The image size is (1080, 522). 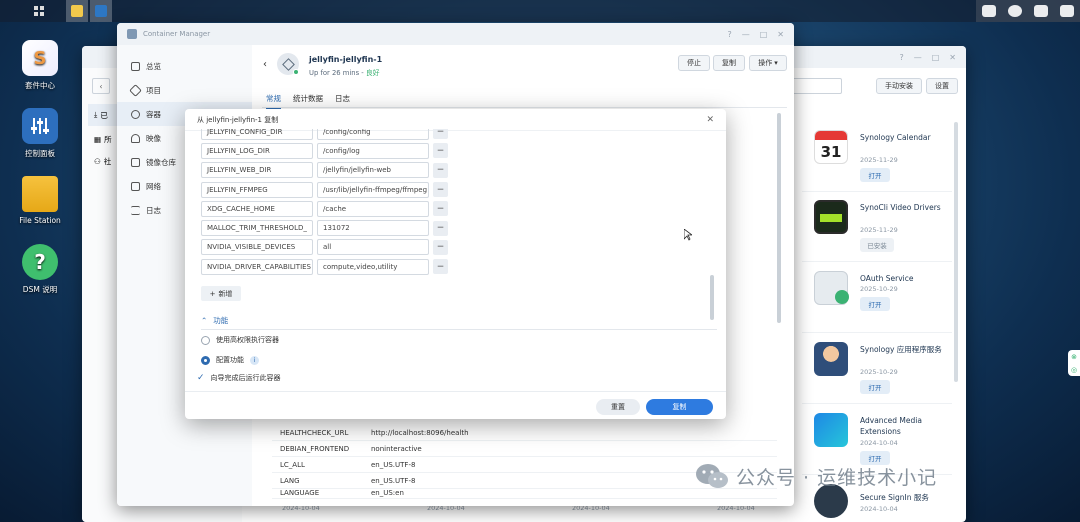 I want to click on package-item: OAuth Service 2025-10-29 打开, so click(x=877, y=298).